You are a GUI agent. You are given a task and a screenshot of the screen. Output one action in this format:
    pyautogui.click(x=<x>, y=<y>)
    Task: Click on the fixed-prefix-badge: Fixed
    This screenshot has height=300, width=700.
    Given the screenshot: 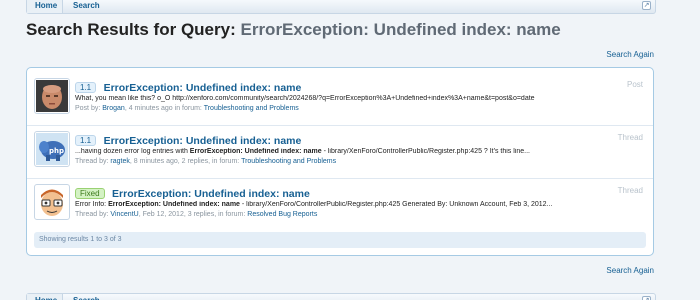 What is the action you would take?
    pyautogui.click(x=90, y=194)
    